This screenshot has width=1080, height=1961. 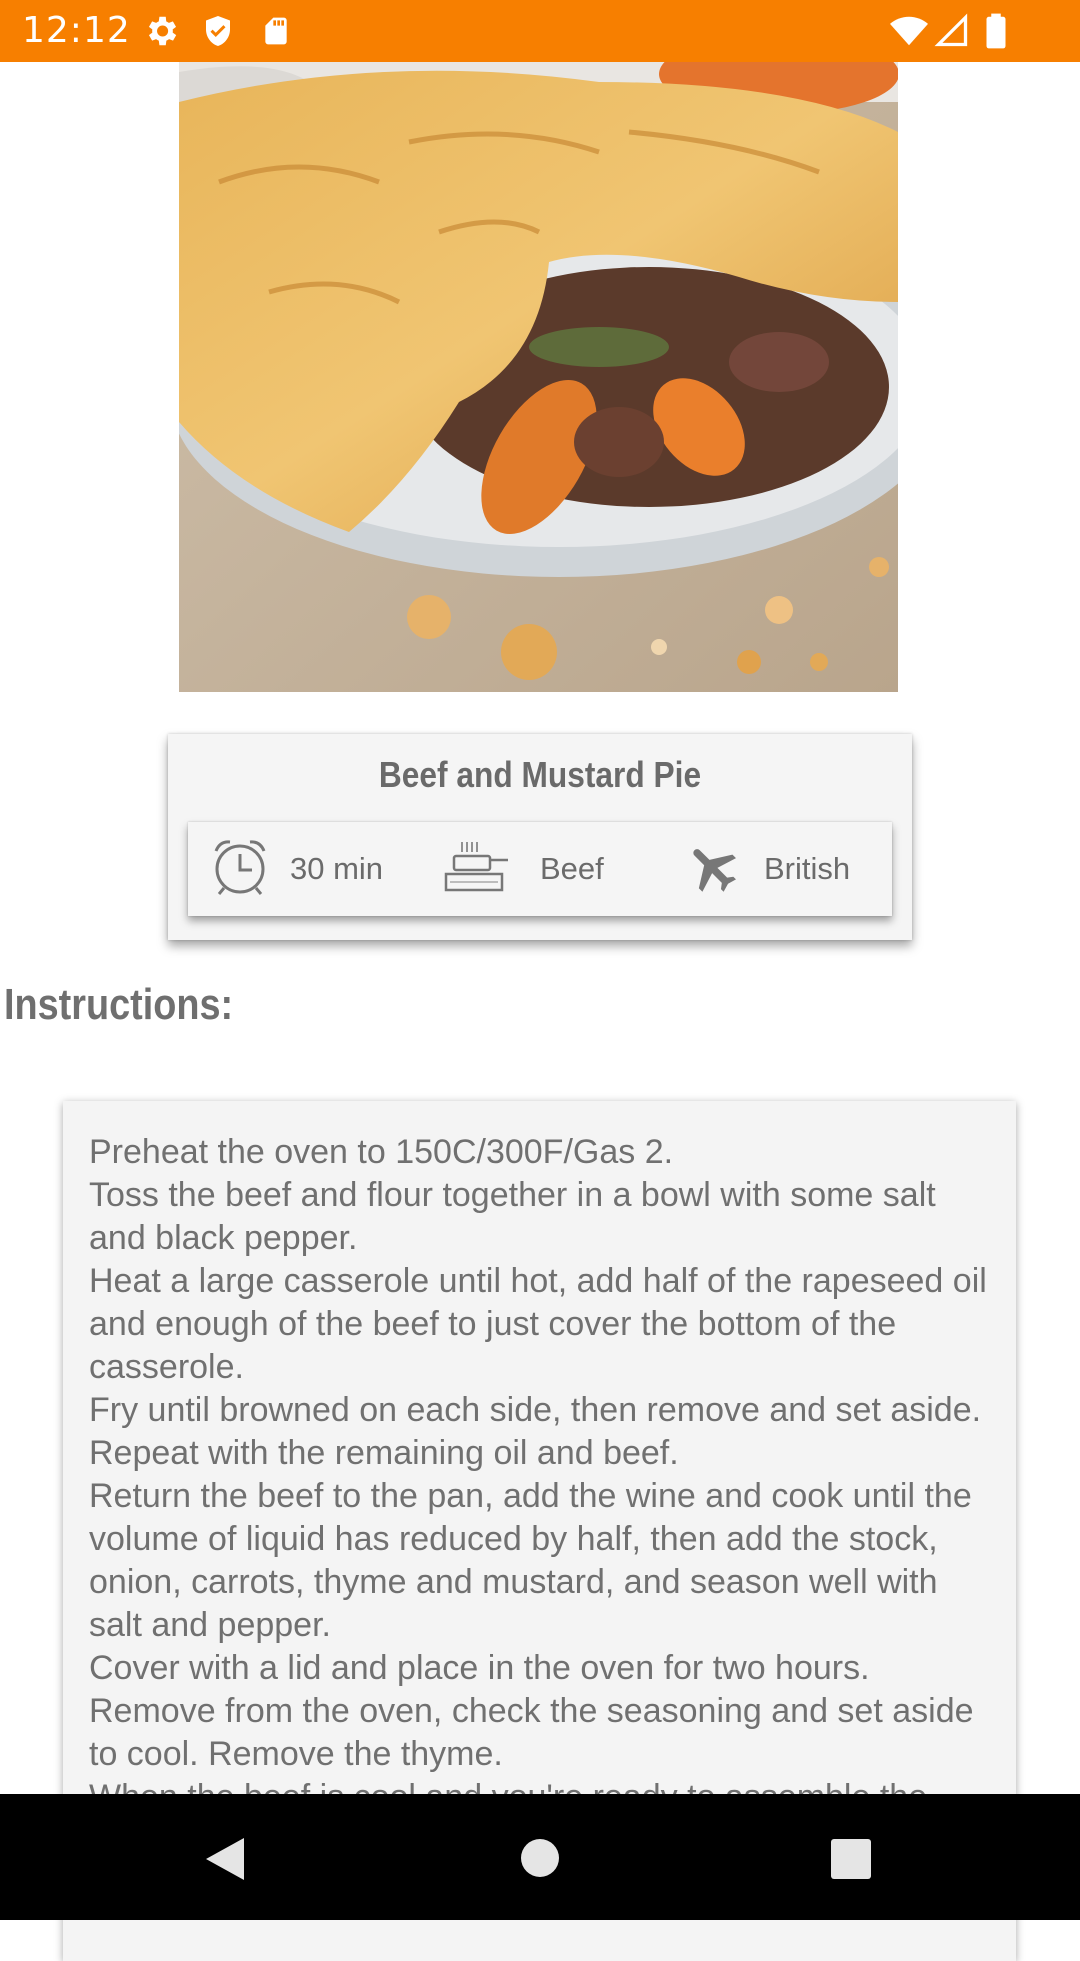 What do you see at coordinates (540, 1860) in the screenshot?
I see `home-icon` at bounding box center [540, 1860].